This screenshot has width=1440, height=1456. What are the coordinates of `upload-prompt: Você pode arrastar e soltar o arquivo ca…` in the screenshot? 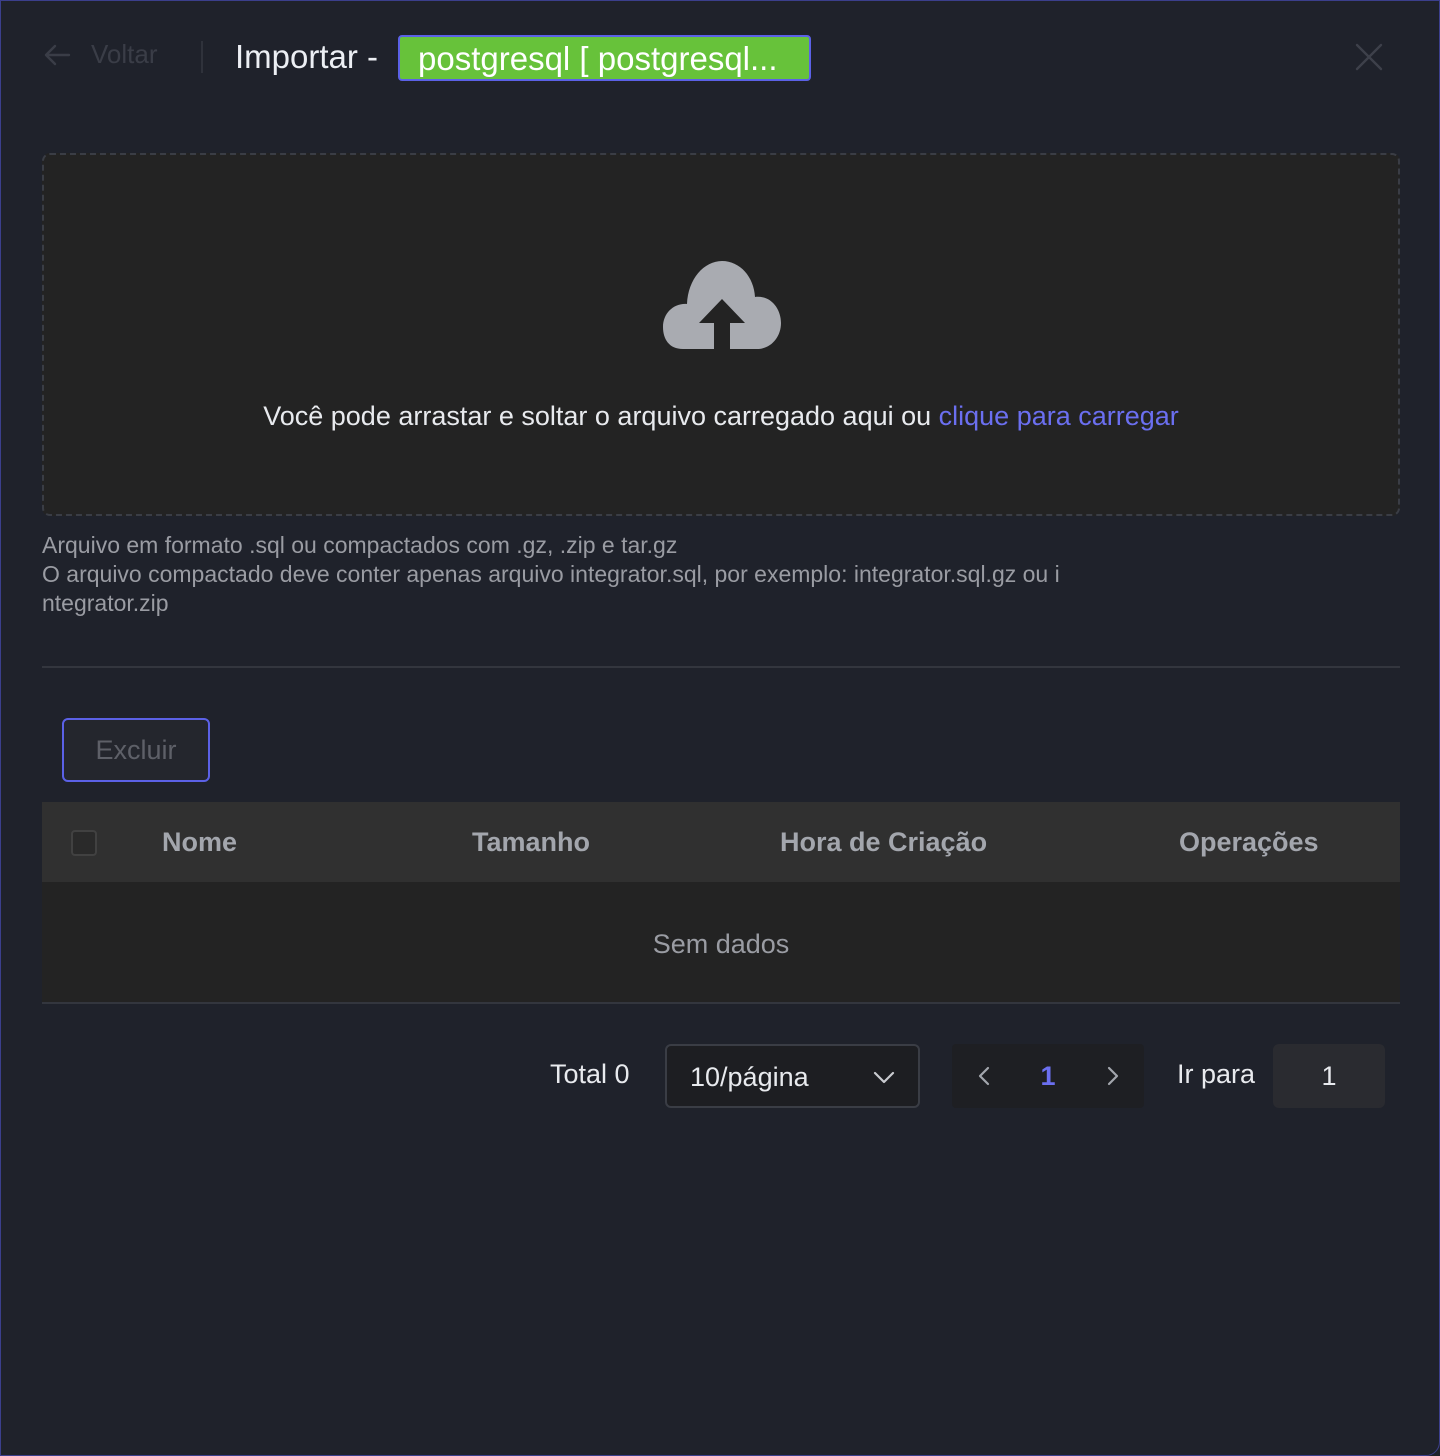 It's located at (601, 416).